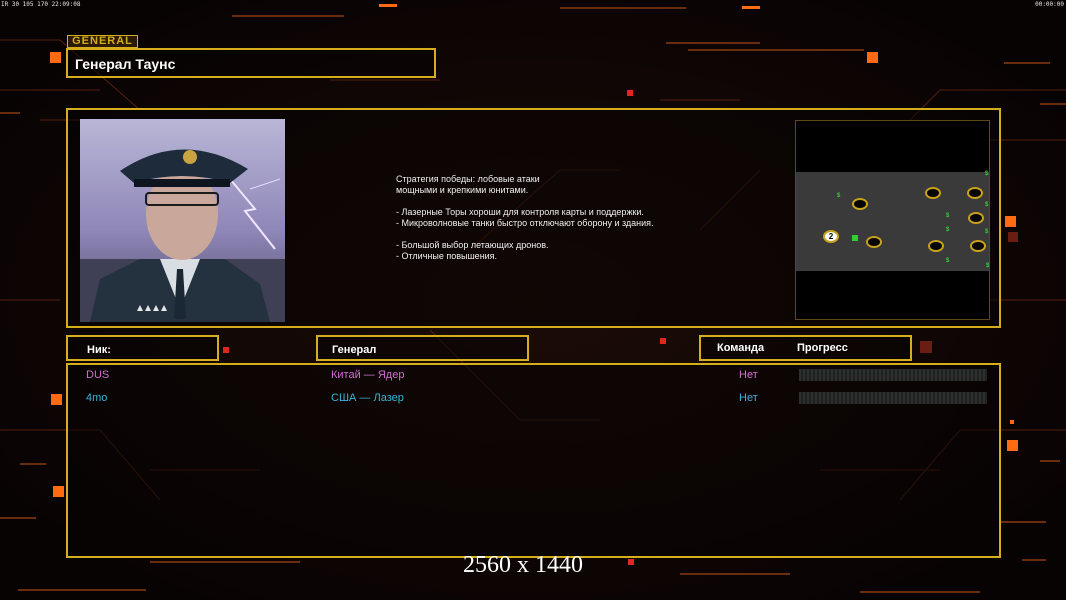 The width and height of the screenshot is (1066, 600). I want to click on table-row: DUS Китай — Ядер Нет, so click(533, 376).